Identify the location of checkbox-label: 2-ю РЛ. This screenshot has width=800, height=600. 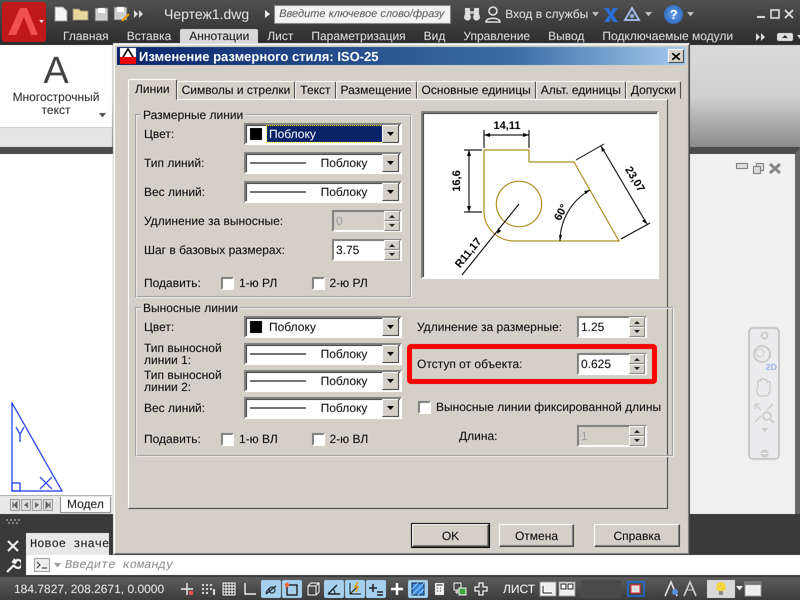
(349, 283).